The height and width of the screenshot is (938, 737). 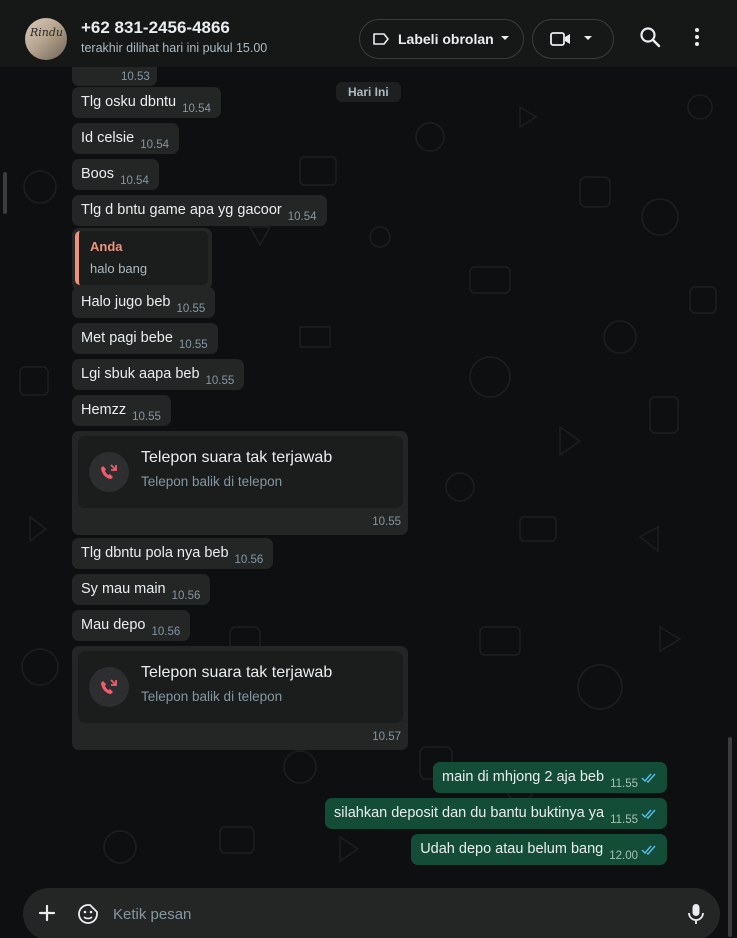 What do you see at coordinates (697, 37) in the screenshot?
I see `more-options-icon` at bounding box center [697, 37].